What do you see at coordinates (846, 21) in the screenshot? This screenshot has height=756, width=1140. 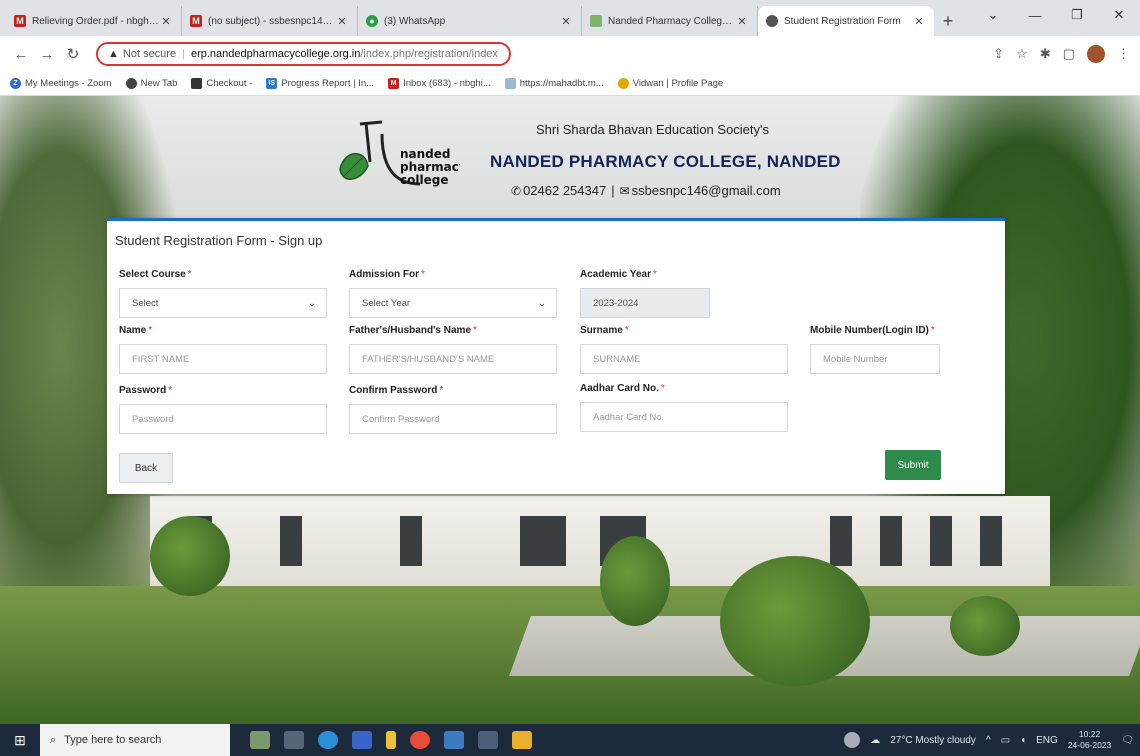 I see `browser-tab-active: Student Registration Form ✕` at bounding box center [846, 21].